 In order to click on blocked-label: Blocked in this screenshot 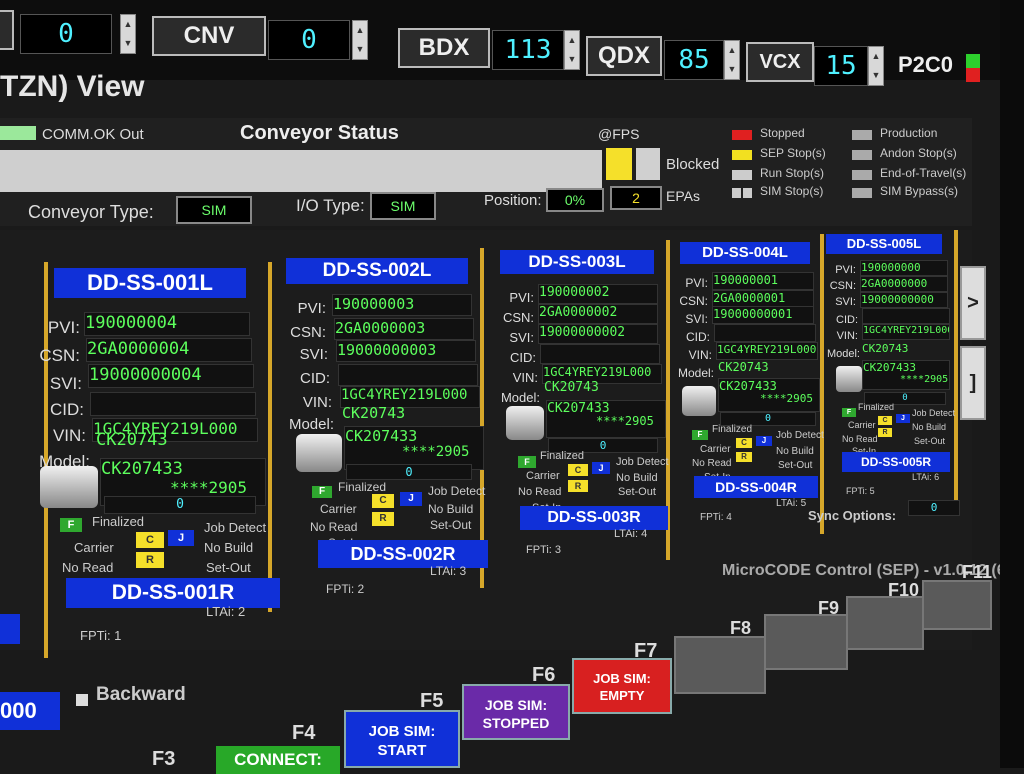, I will do `click(693, 164)`.